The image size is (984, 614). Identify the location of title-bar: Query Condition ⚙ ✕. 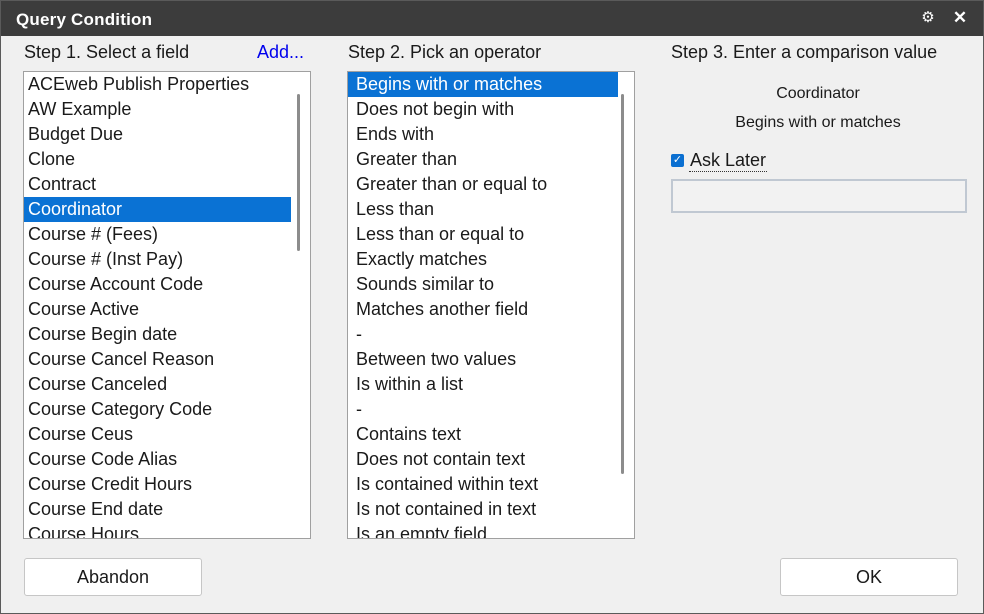
(492, 18).